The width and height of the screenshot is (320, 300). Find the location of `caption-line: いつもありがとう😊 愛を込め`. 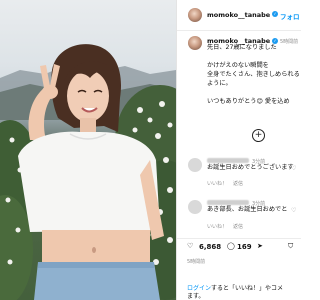

caption-line: いつもありがとう😊 愛を込め is located at coordinates (248, 101).